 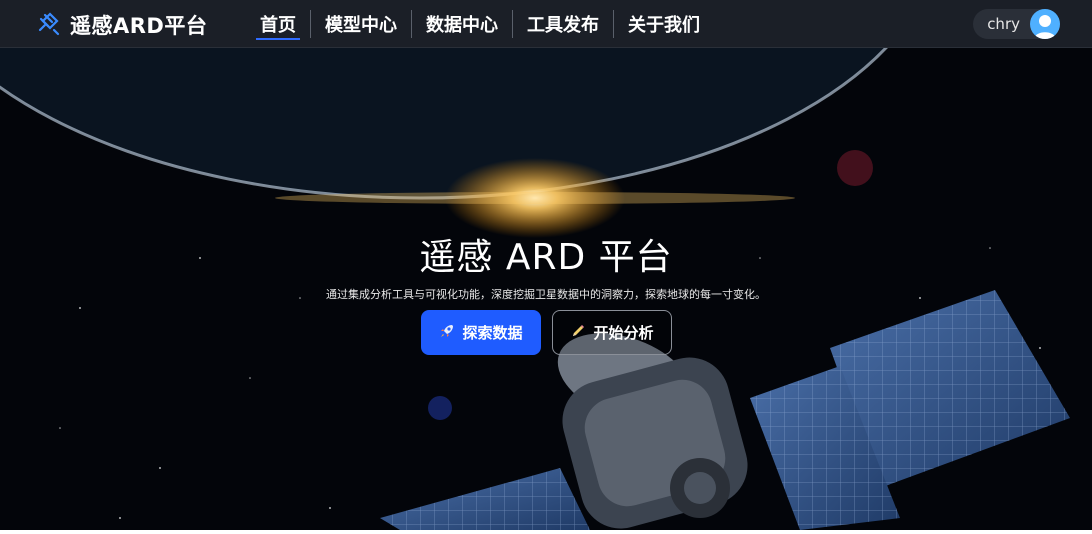 What do you see at coordinates (447, 333) in the screenshot?
I see `rocket-icon` at bounding box center [447, 333].